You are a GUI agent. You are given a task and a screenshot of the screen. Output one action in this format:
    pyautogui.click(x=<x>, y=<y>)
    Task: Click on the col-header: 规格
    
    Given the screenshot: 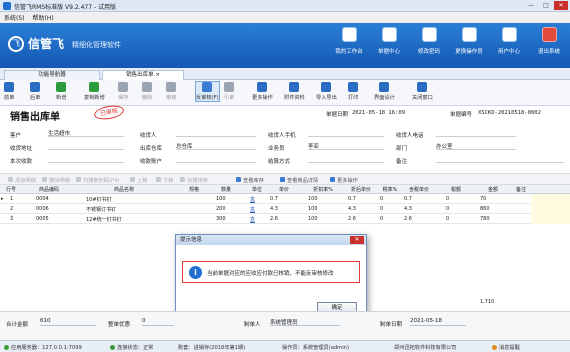 What is the action you would take?
    pyautogui.click(x=194, y=189)
    